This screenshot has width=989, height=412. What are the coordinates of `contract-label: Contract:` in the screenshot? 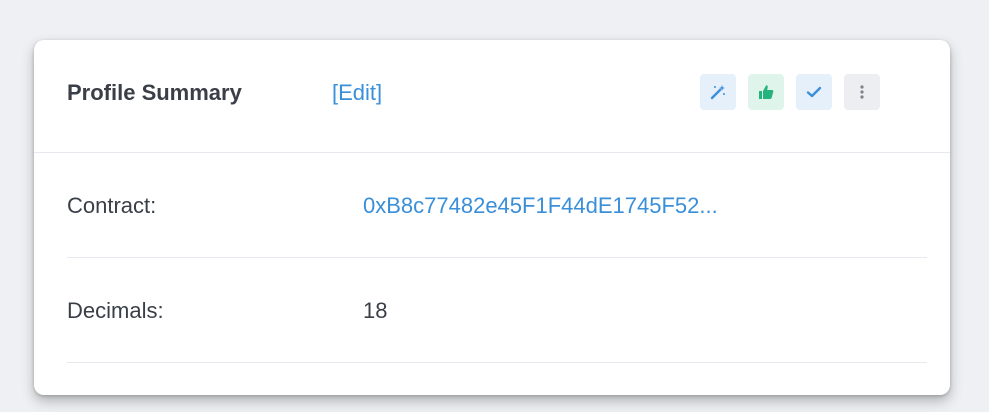 It's located at (112, 205).